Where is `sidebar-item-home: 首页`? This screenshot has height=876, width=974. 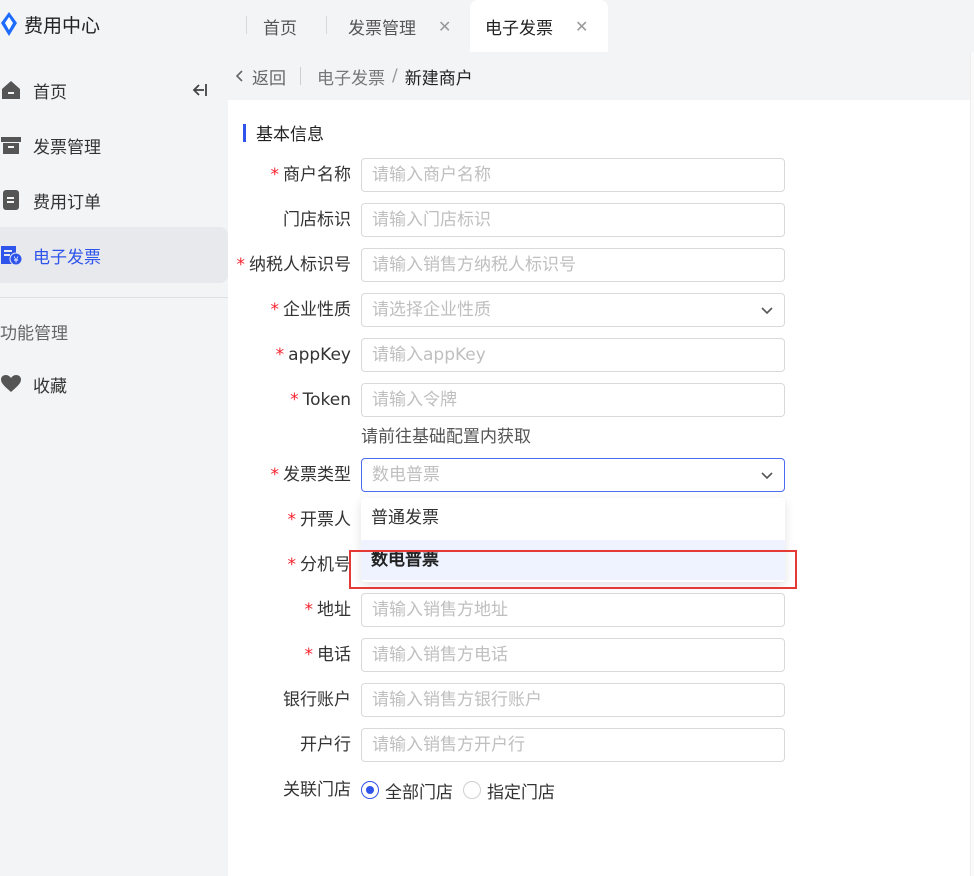
sidebar-item-home: 首页 is located at coordinates (114, 90).